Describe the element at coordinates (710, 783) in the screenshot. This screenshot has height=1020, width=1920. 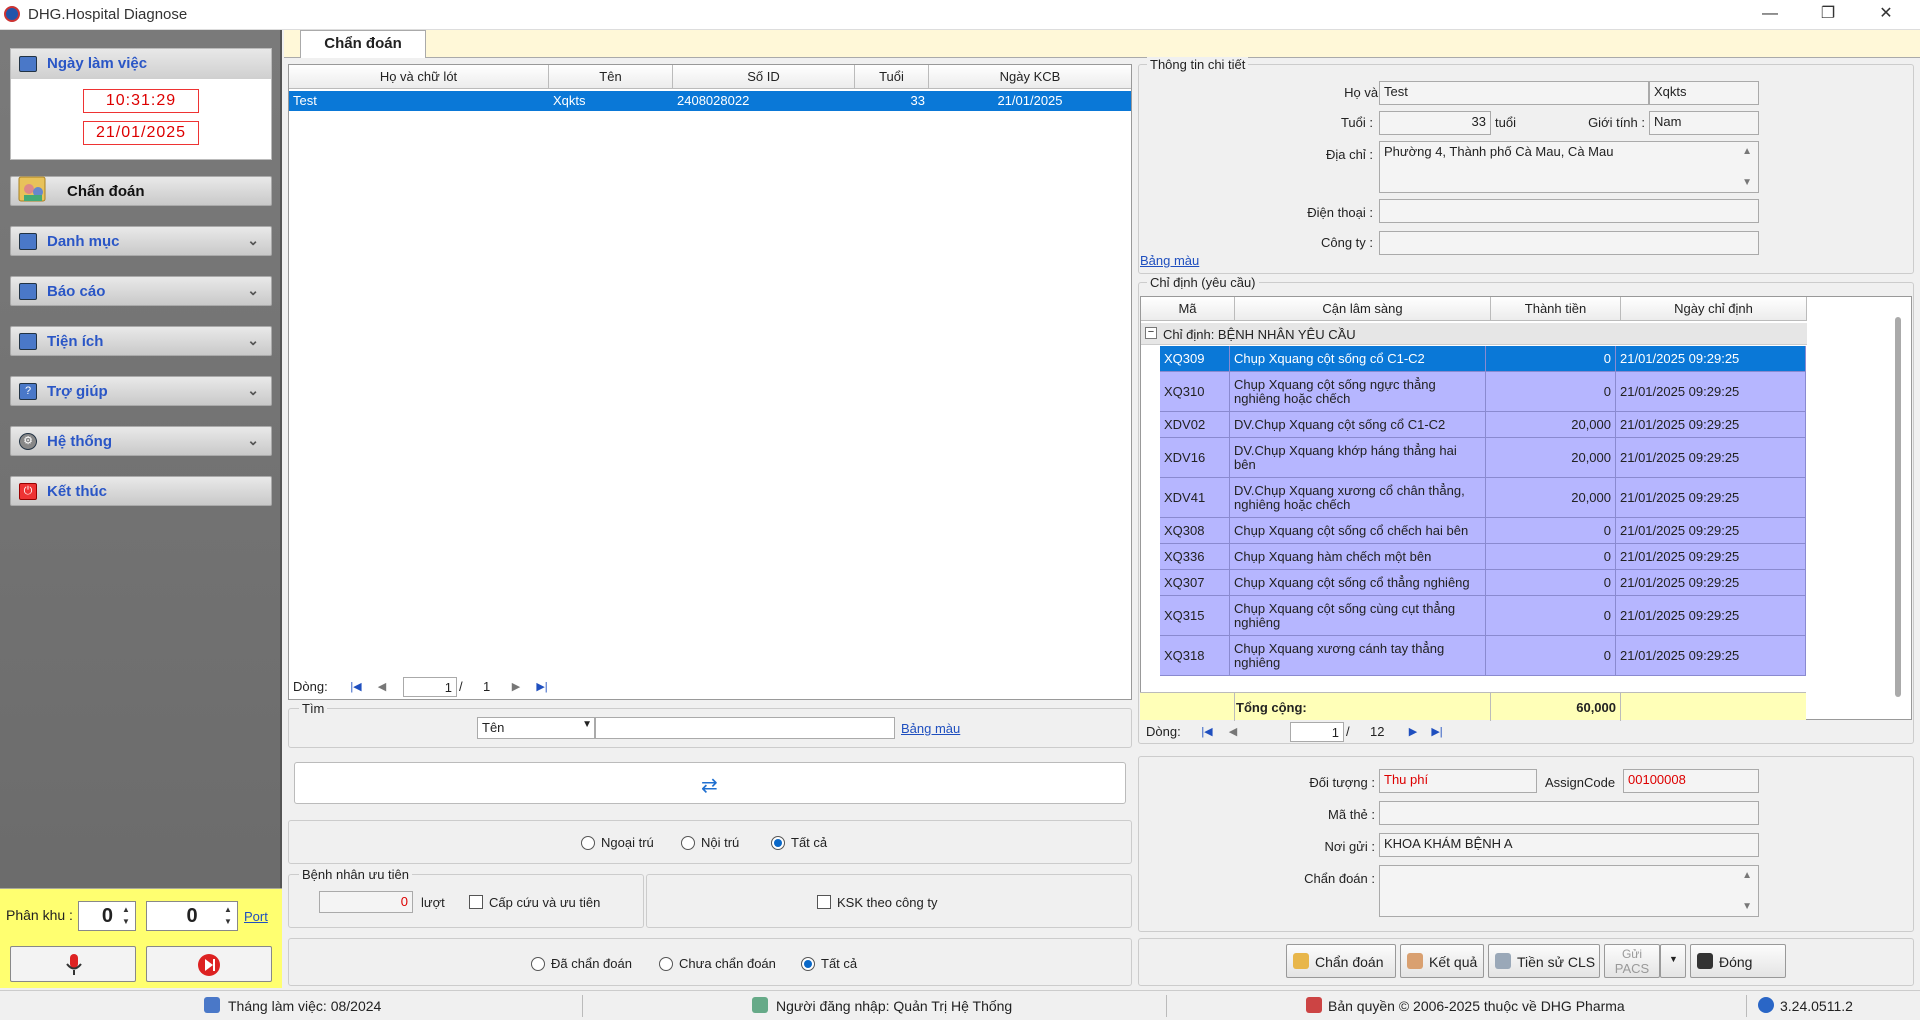
I see `refresh-button: ⇄` at that location.